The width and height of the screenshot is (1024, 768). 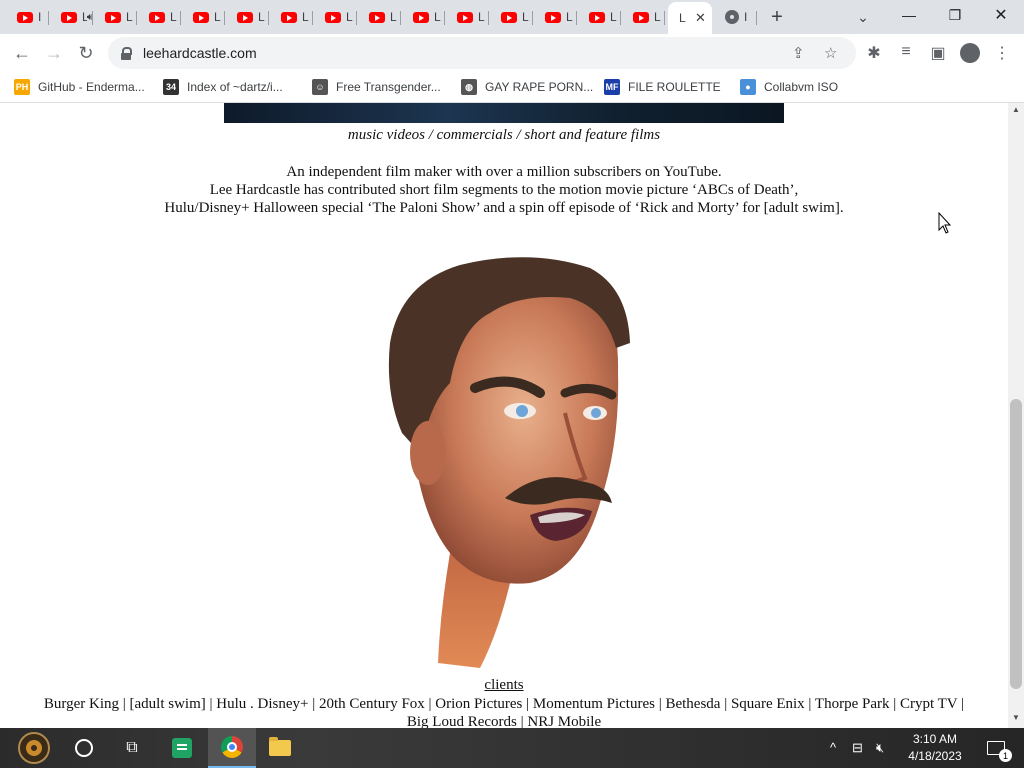 What do you see at coordinates (504, 113) in the screenshot?
I see `hero-video-image` at bounding box center [504, 113].